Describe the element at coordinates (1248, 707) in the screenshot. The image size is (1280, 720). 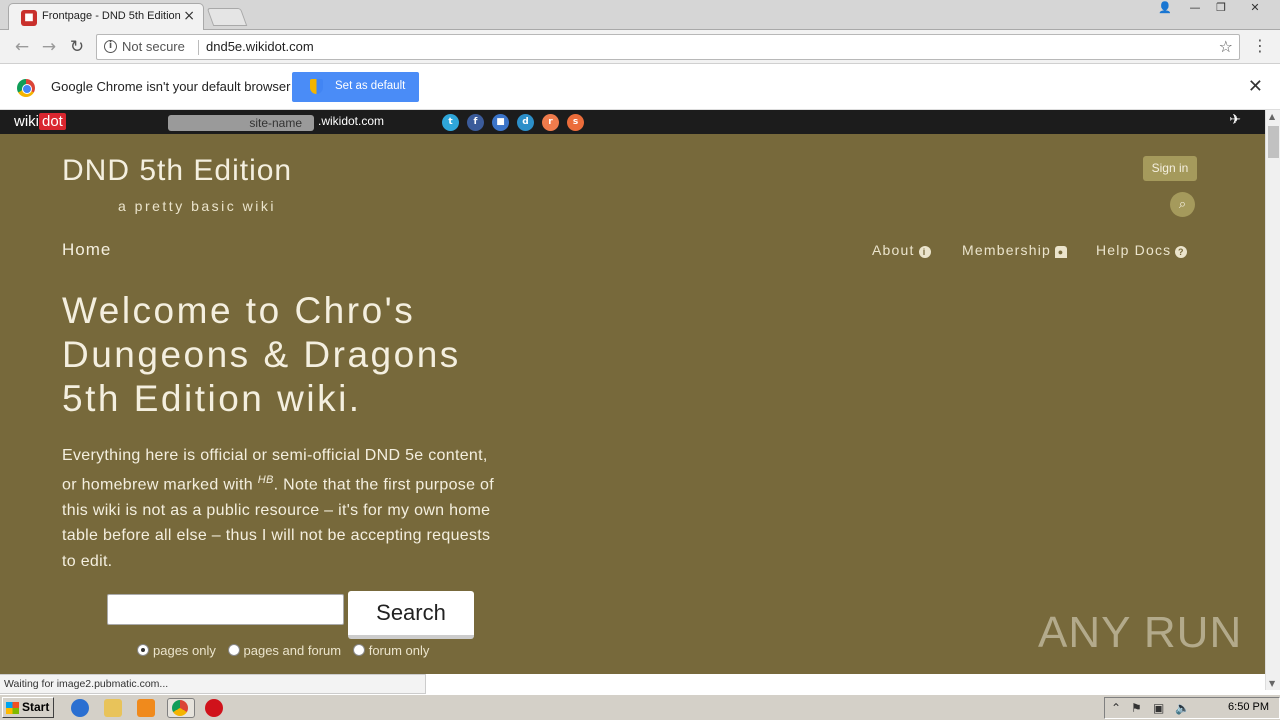
I see `clock: 6:50 PM` at that location.